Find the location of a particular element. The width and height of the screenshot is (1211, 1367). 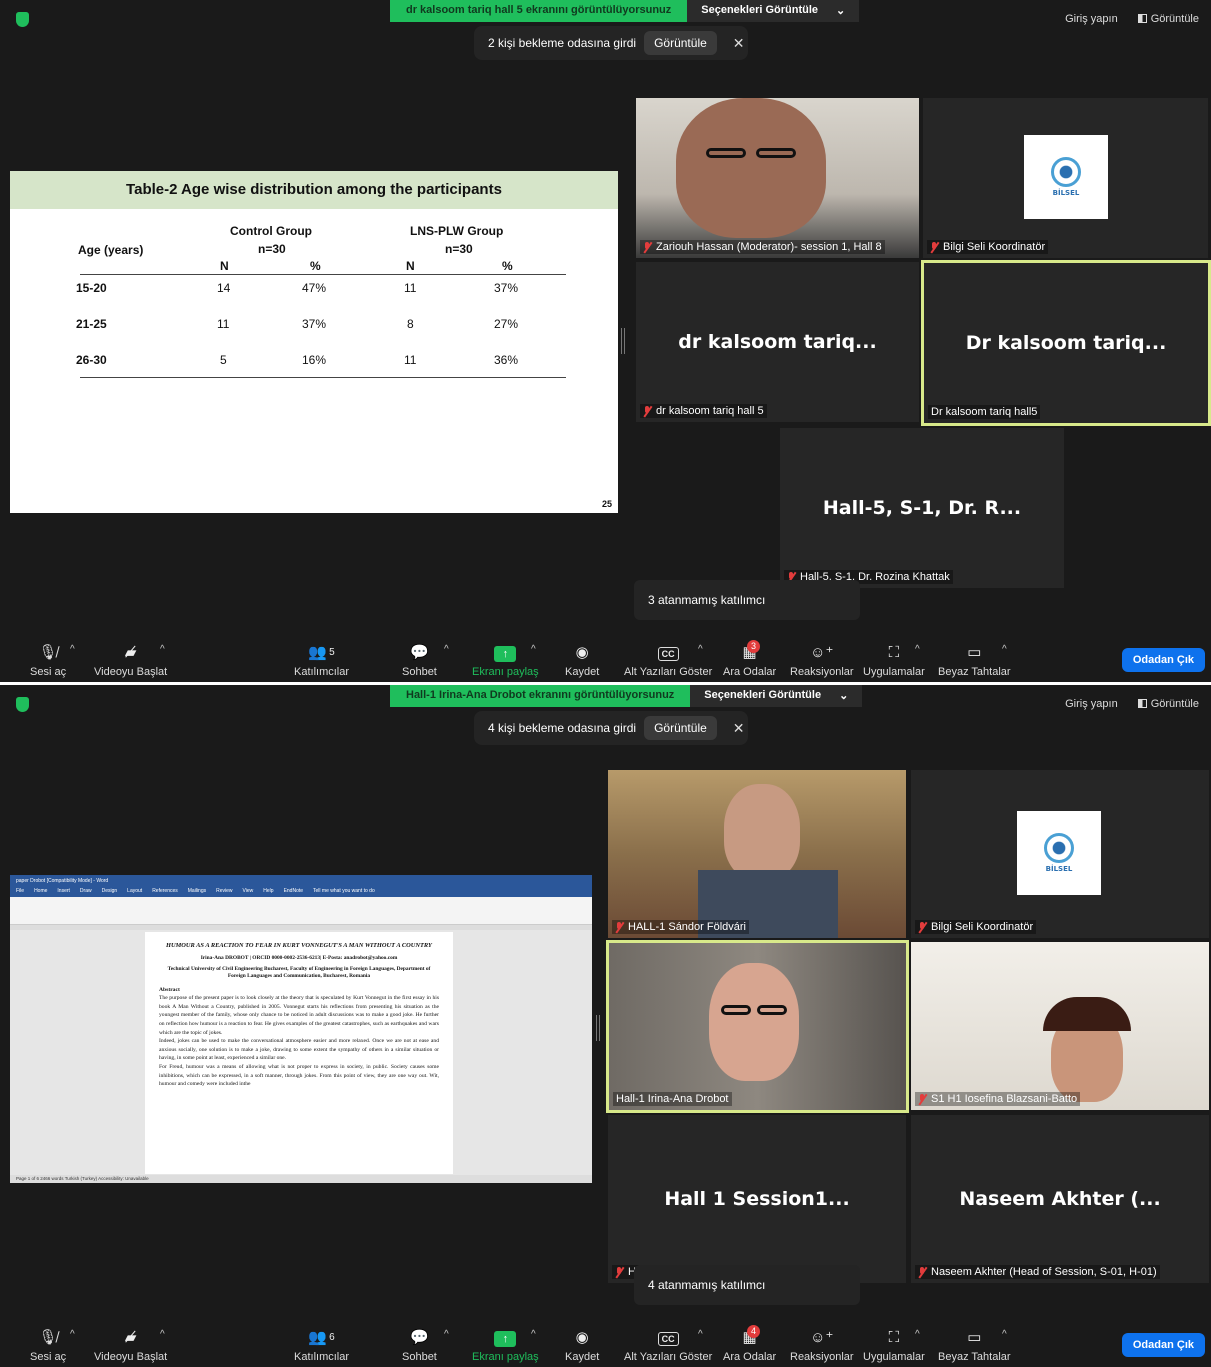

ribbon-tab: View is located at coordinates (248, 892).